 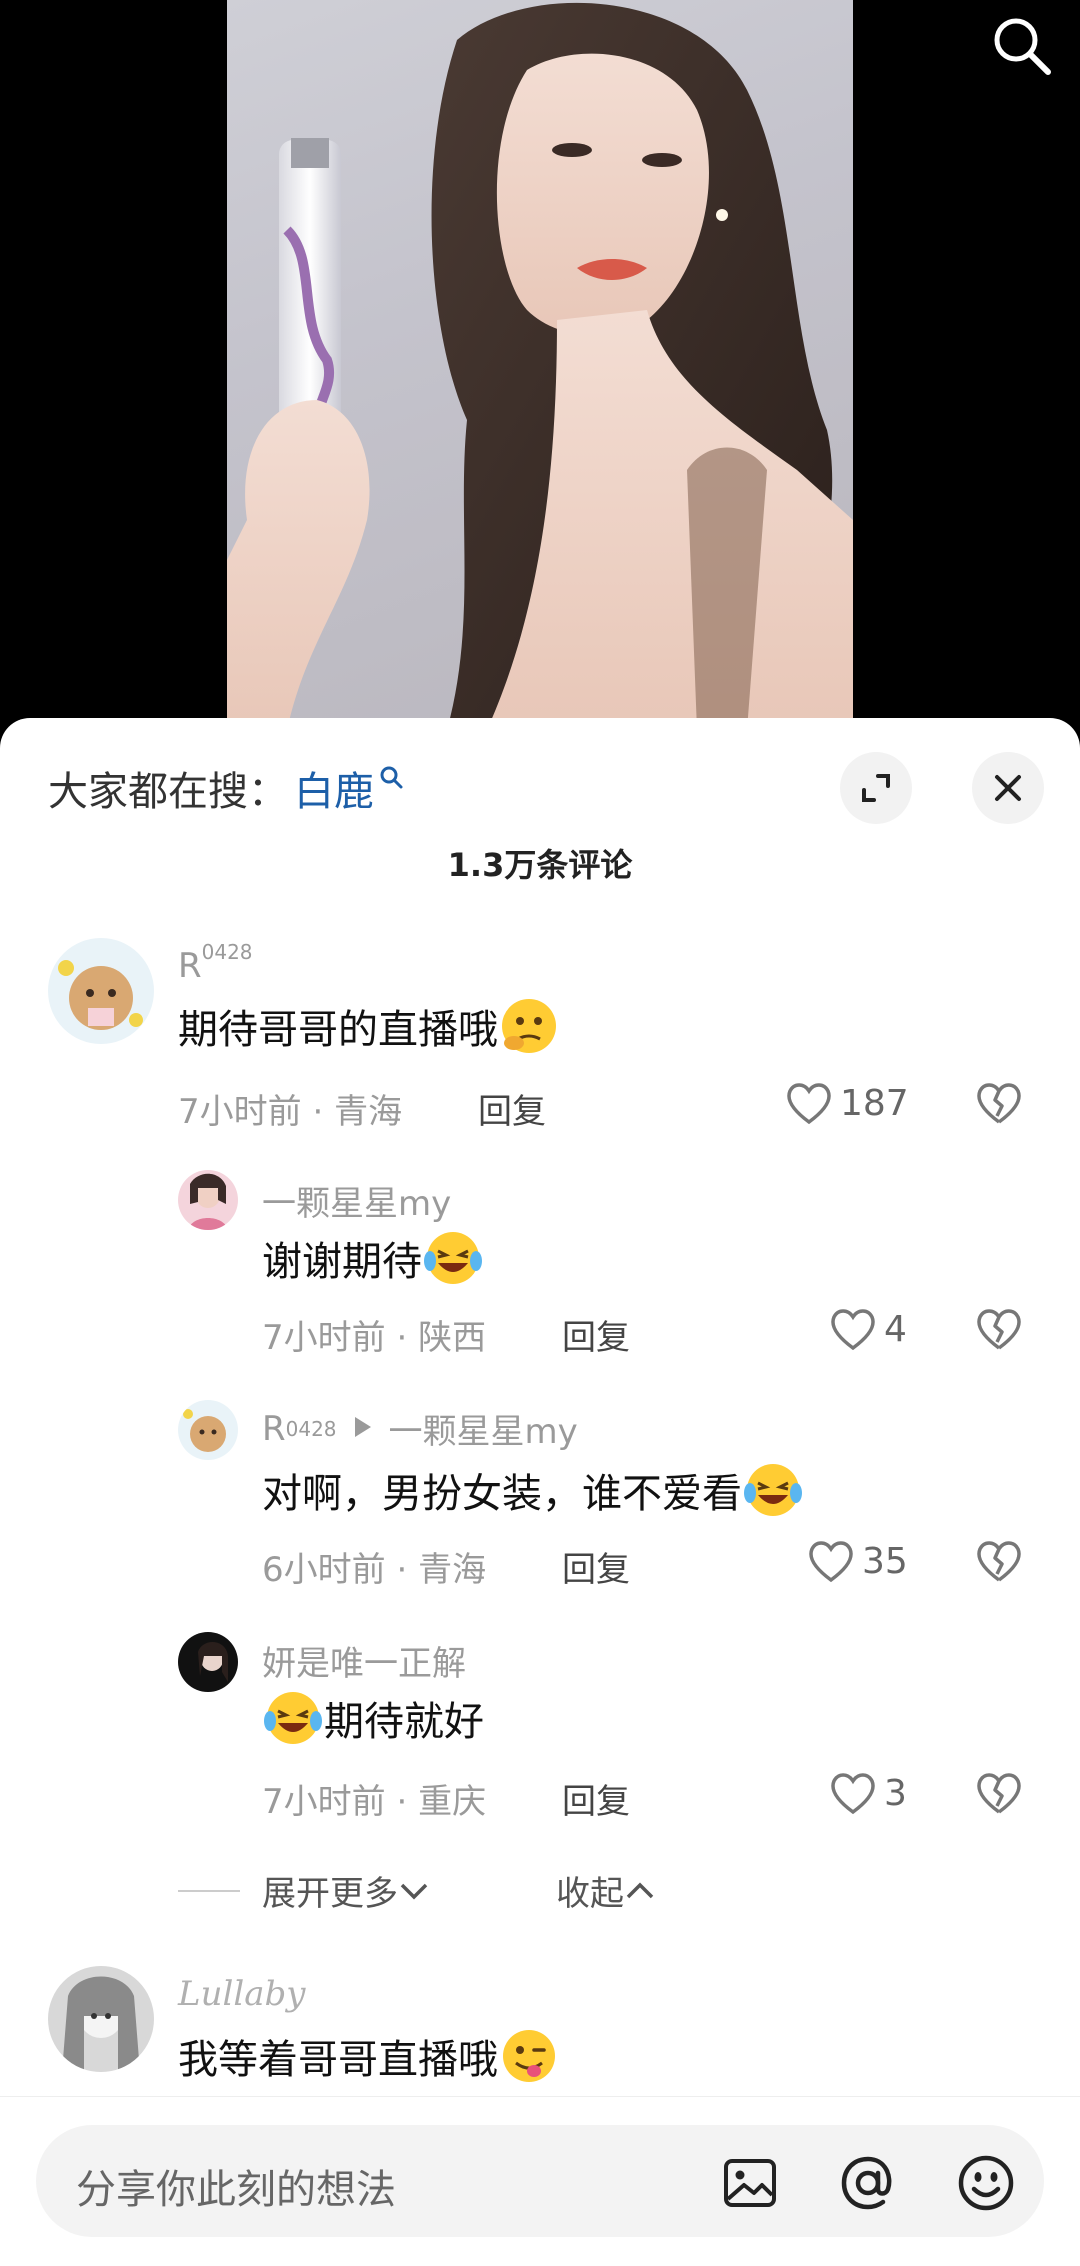 What do you see at coordinates (540, 865) in the screenshot?
I see `comment-count: 1.3万条评论` at bounding box center [540, 865].